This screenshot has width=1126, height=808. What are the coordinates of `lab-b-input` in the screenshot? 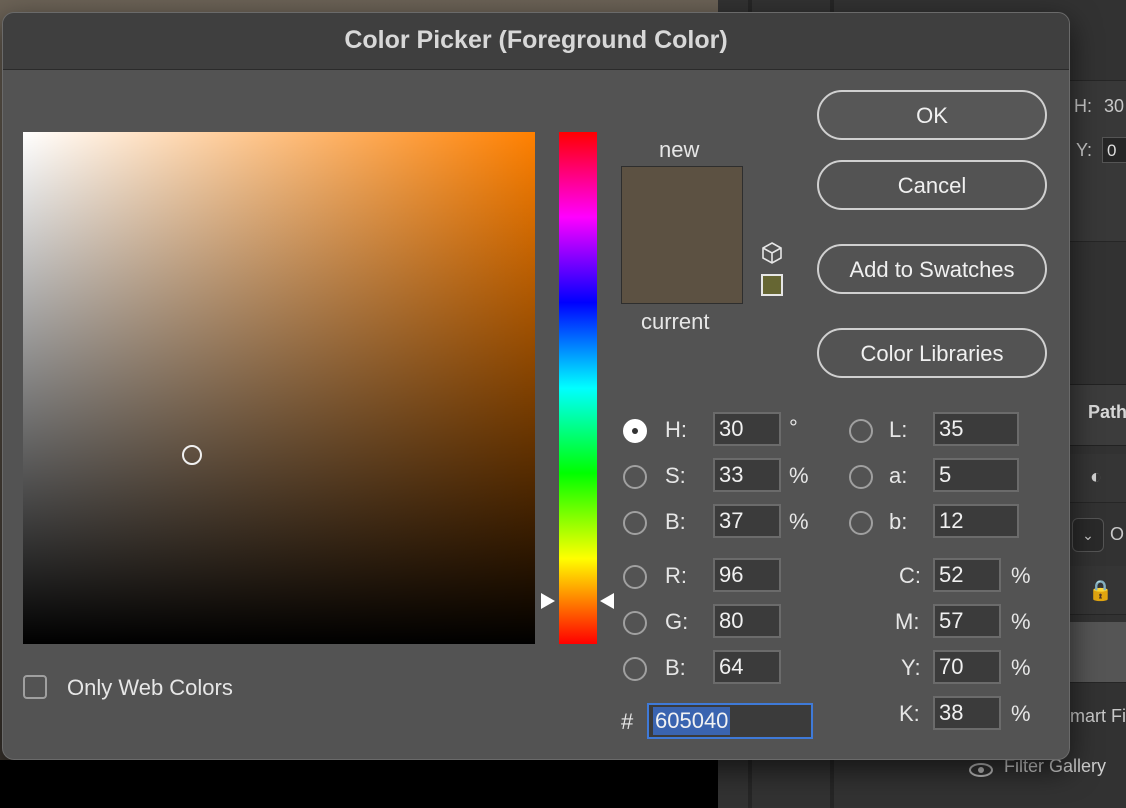 It's located at (976, 521).